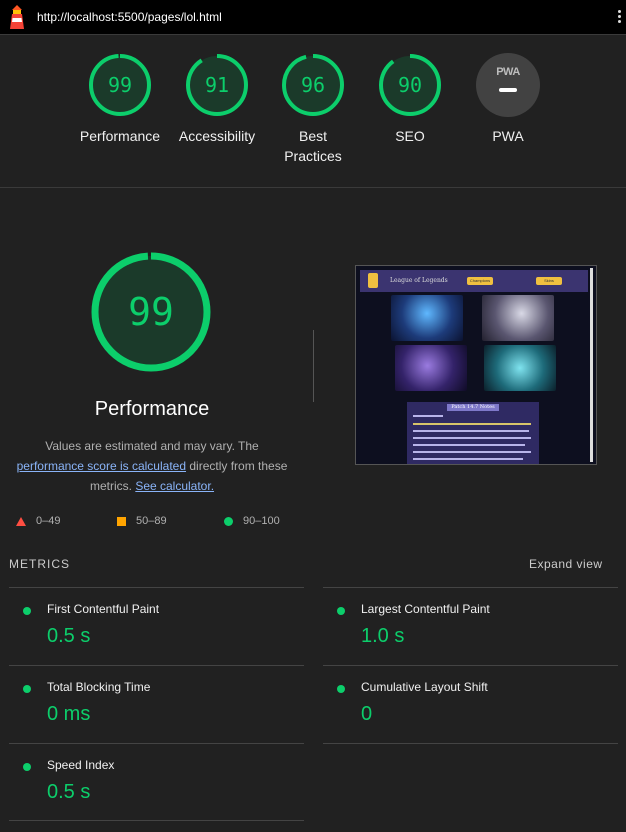 This screenshot has width=626, height=832. Describe the element at coordinates (174, 486) in the screenshot. I see `see-calculator-link: See calculator.` at that location.